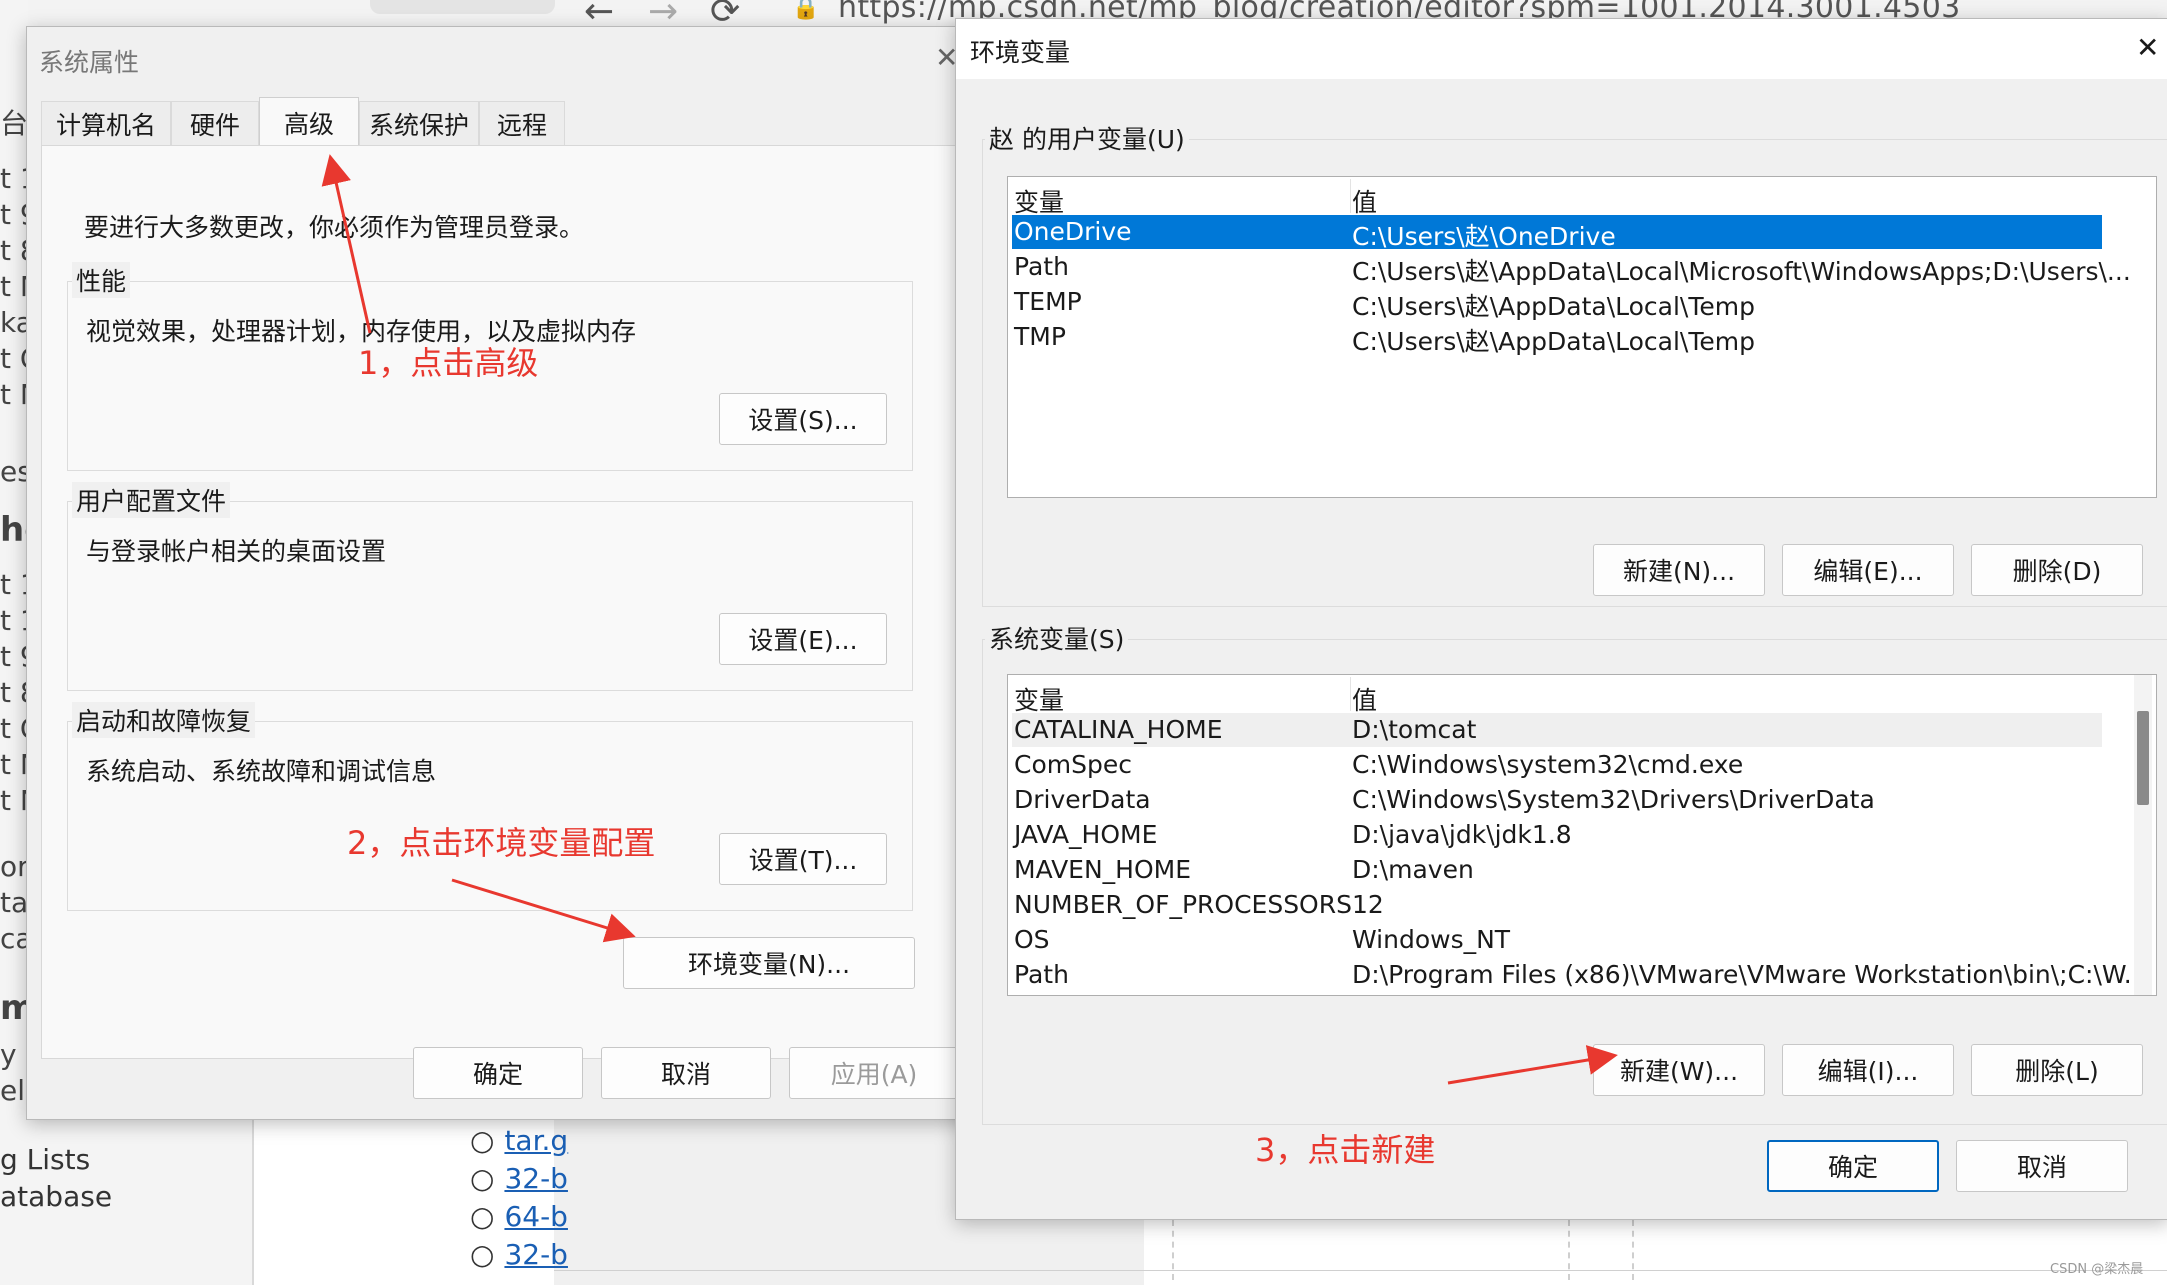  Describe the element at coordinates (346, 244) in the screenshot. I see `arrow-to-advanced-tab` at that location.